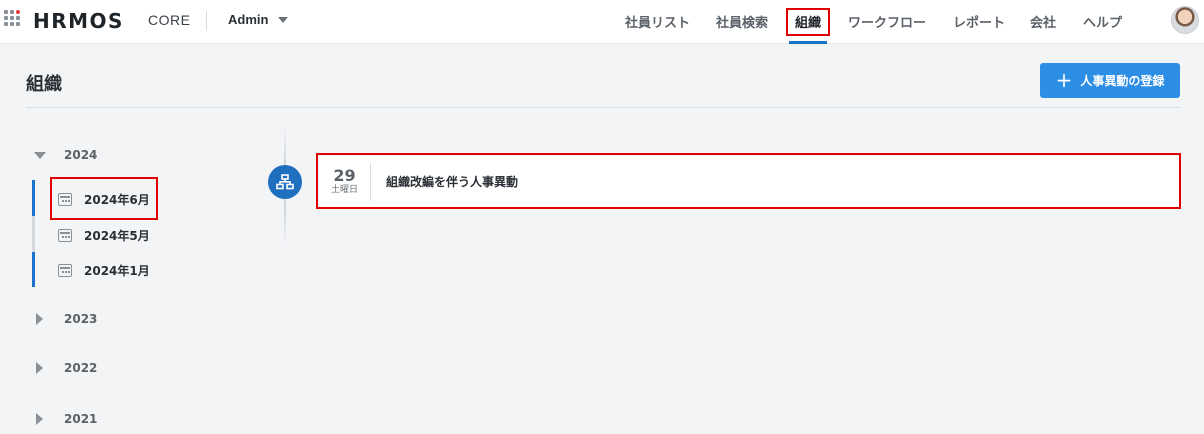  Describe the element at coordinates (117, 271) in the screenshot. I see `month-label: 2024年1月` at that location.